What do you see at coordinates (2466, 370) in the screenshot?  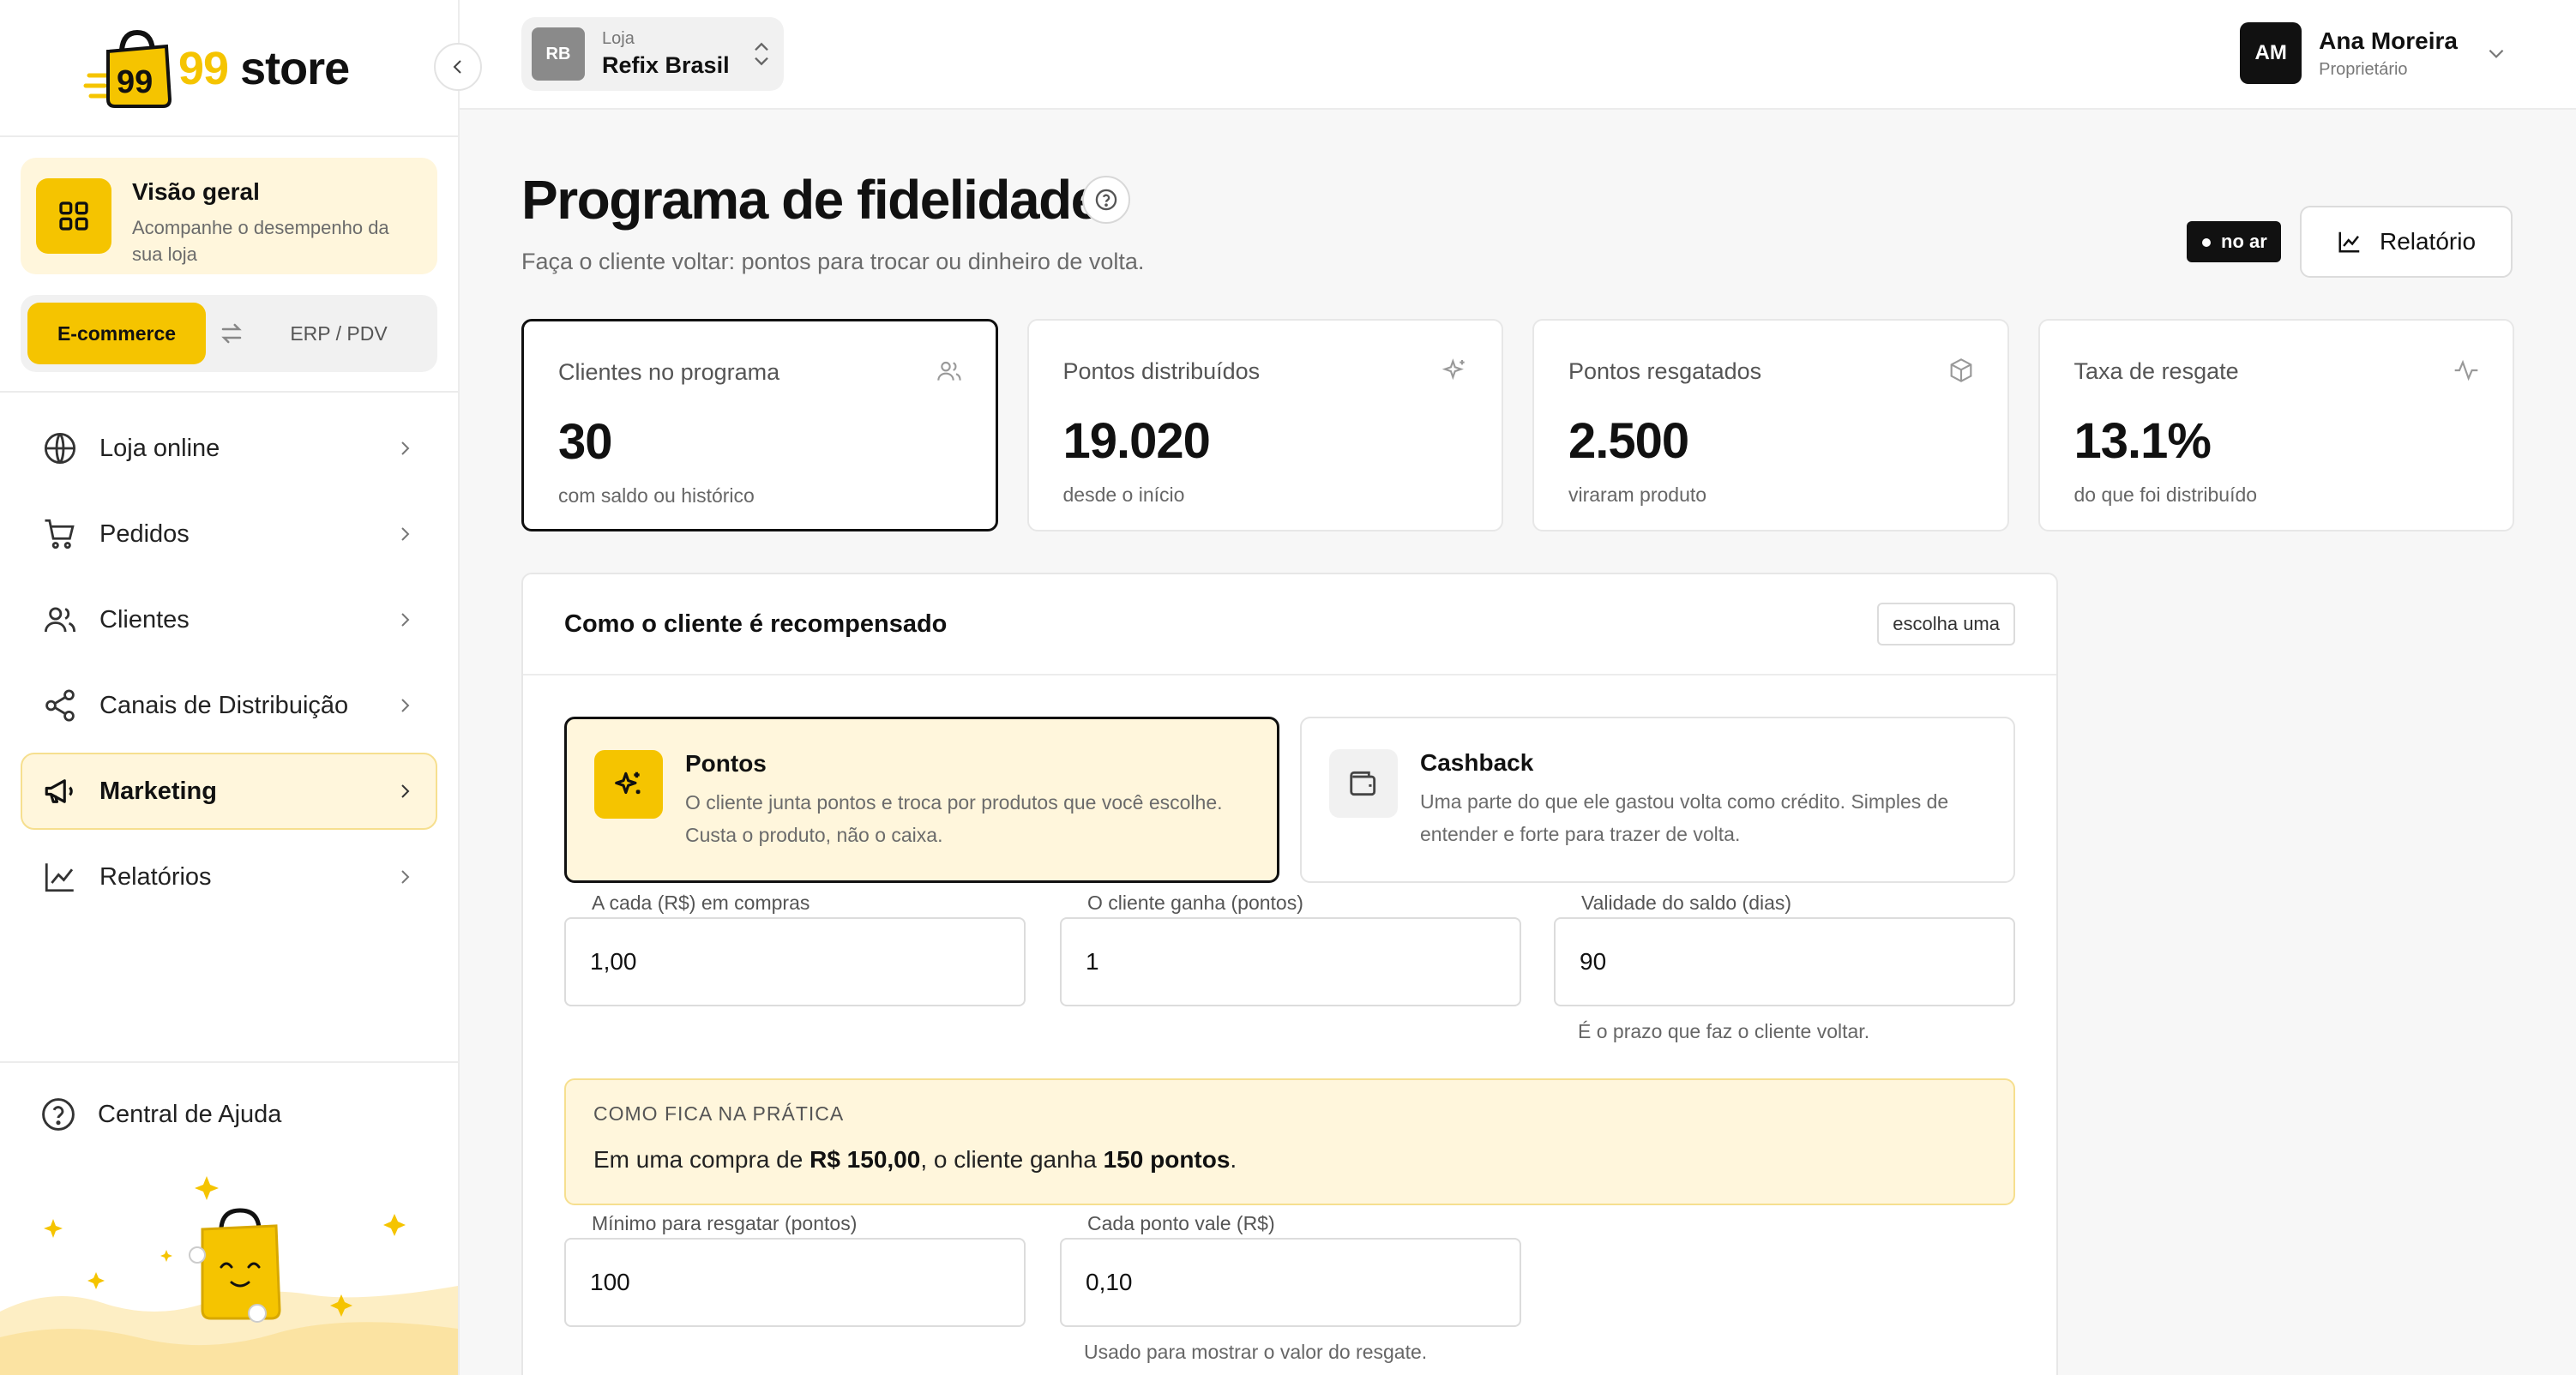 I see `activity-icon` at bounding box center [2466, 370].